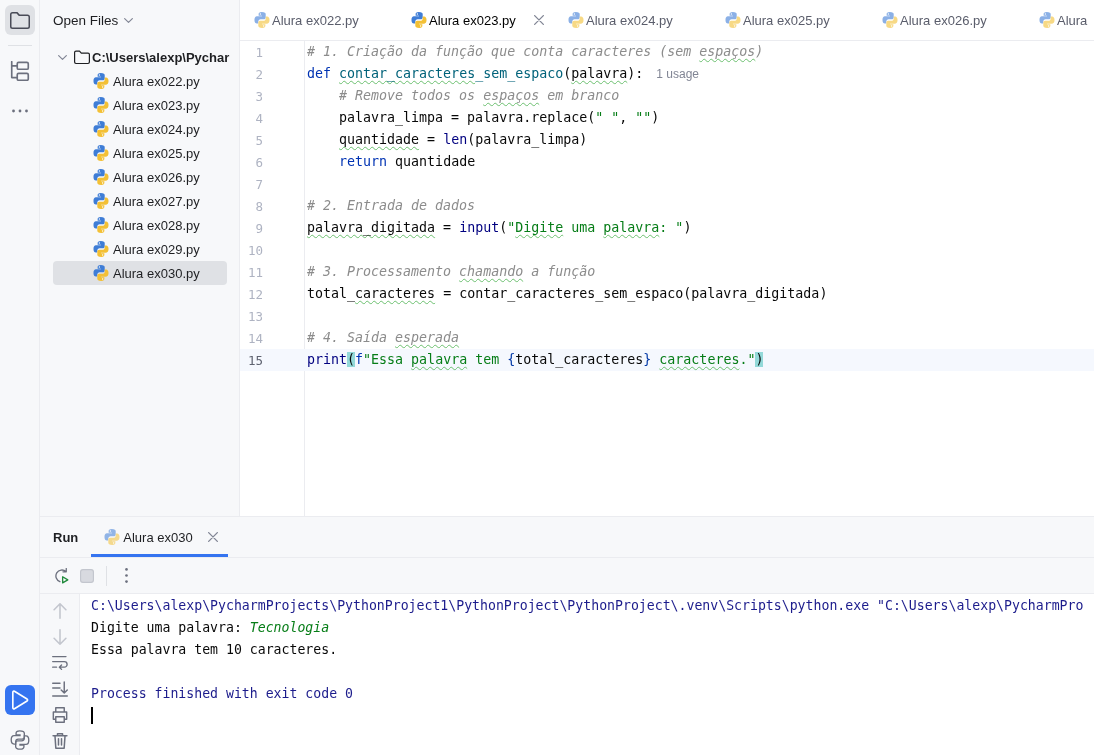 Image resolution: width=1094 pixels, height=755 pixels. Describe the element at coordinates (59, 741) in the screenshot. I see `trash-icon` at that location.